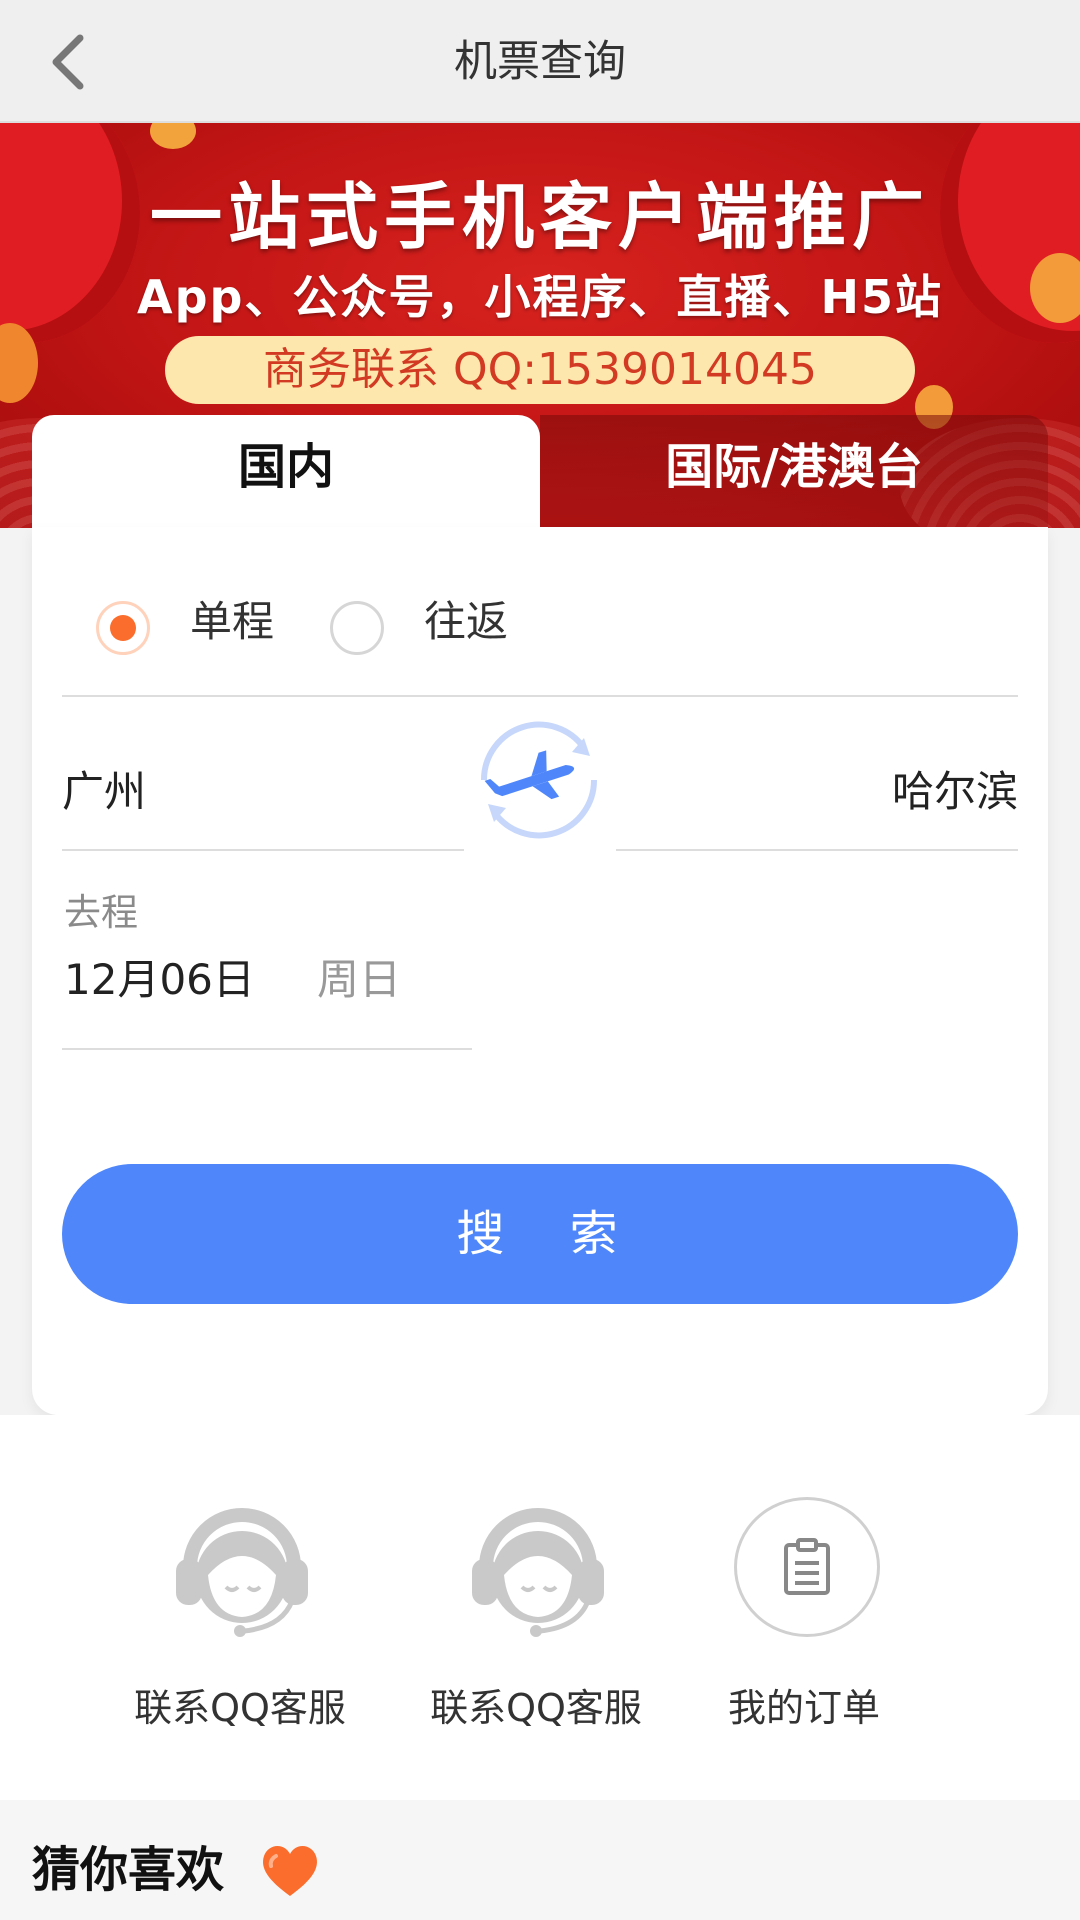 This screenshot has height=1920, width=1080. Describe the element at coordinates (359, 979) in the screenshot. I see `departure-weekday: 周日` at that location.